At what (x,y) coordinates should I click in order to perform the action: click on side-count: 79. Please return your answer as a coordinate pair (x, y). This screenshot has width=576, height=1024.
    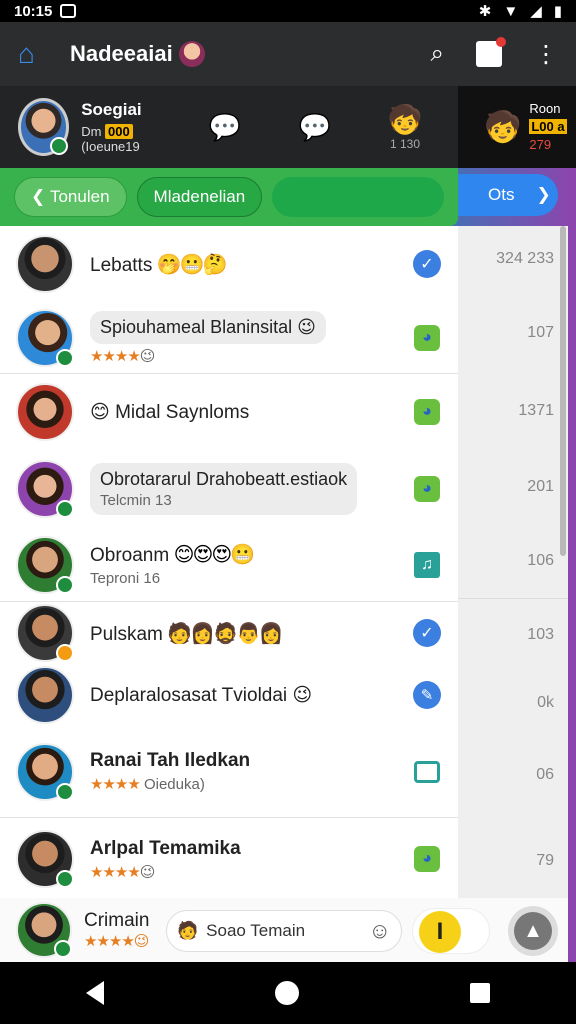
    Looking at the image, I should click on (545, 860).